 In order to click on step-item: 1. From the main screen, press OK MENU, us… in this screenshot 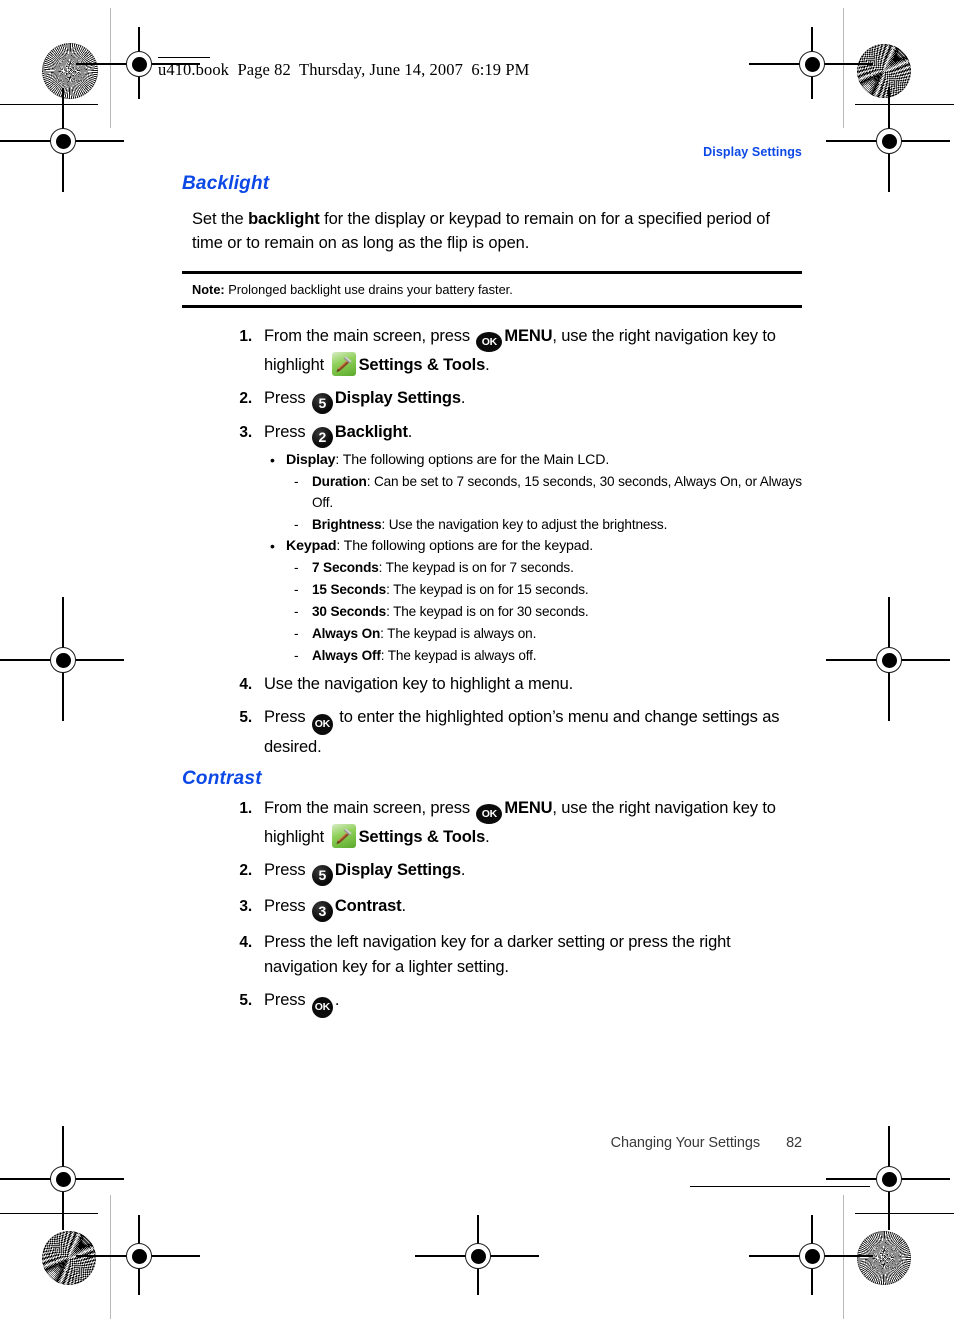, I will do `click(492, 823)`.